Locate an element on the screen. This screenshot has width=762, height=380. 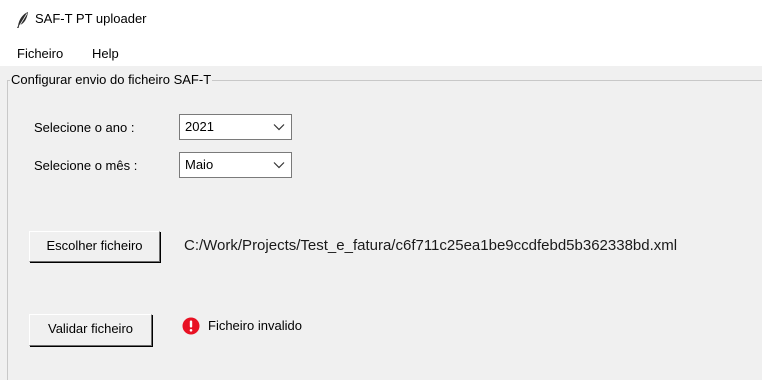
config-frame-title: Configurar envio do ficheiro SAF-T is located at coordinates (111, 80).